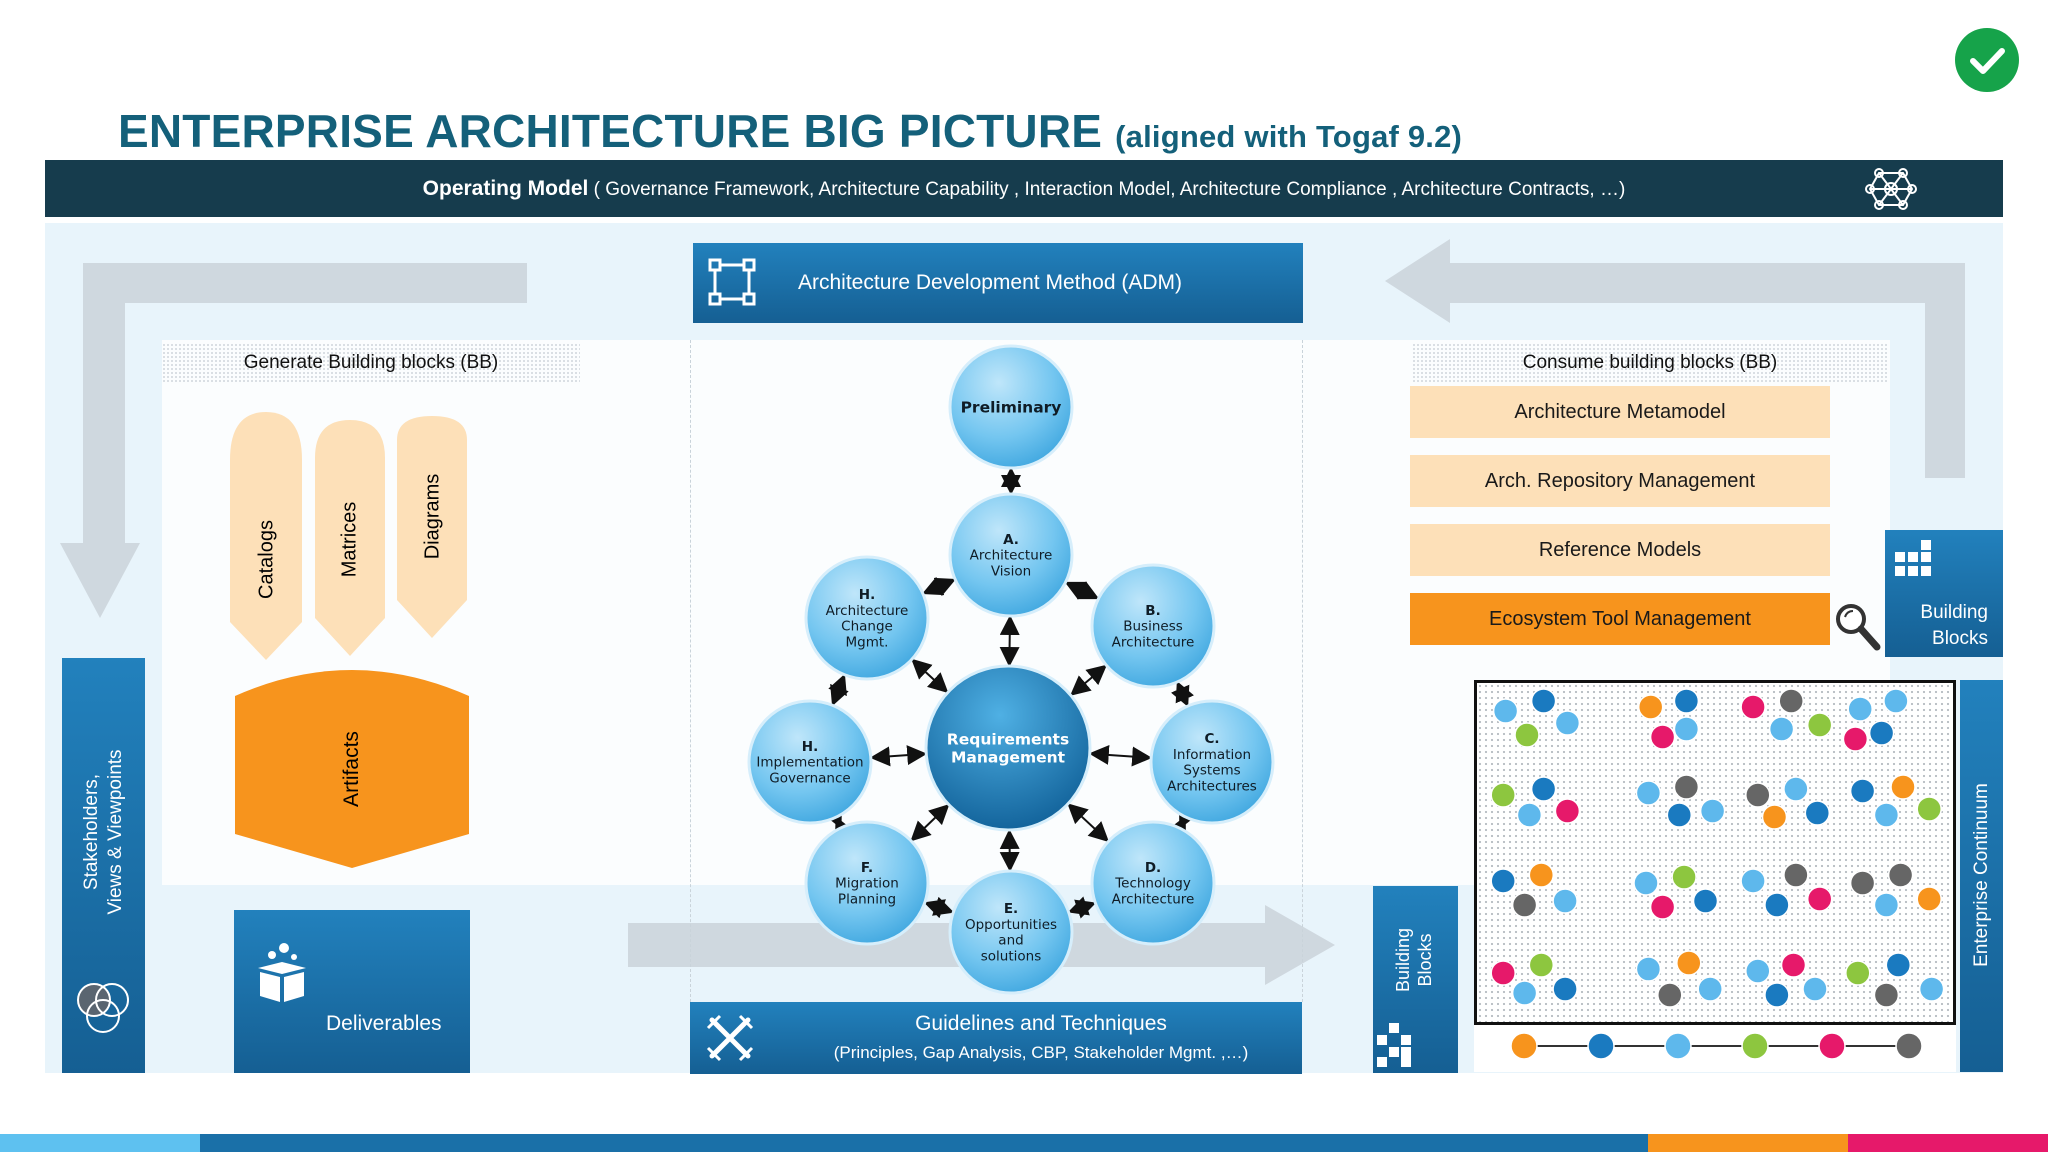  I want to click on building-blocks-right: Building Blocks, so click(1944, 593).